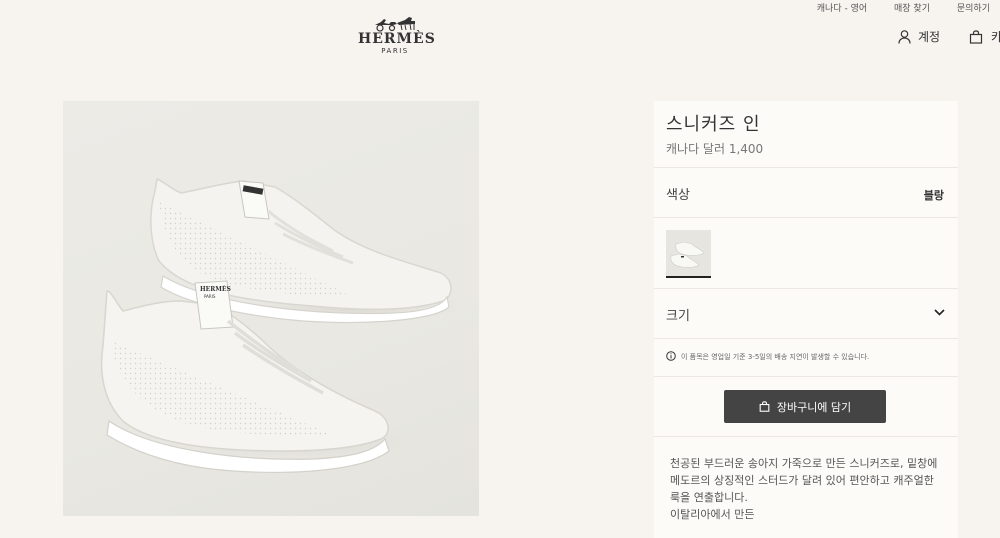  Describe the element at coordinates (904, 36) in the screenshot. I see `user-icon` at that location.